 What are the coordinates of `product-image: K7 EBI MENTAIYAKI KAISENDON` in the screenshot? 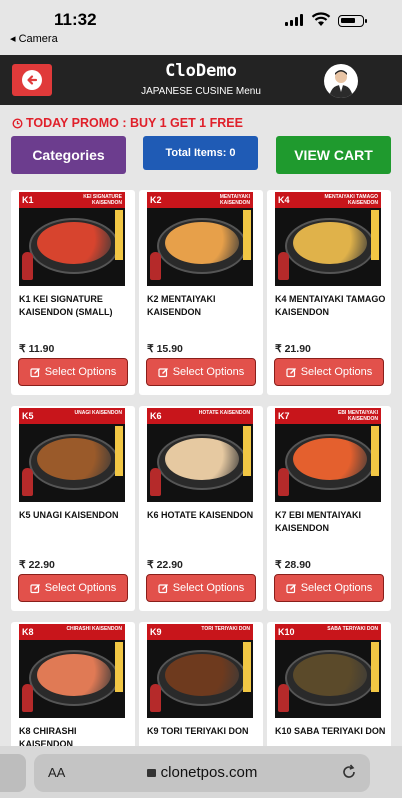 It's located at (328, 455).